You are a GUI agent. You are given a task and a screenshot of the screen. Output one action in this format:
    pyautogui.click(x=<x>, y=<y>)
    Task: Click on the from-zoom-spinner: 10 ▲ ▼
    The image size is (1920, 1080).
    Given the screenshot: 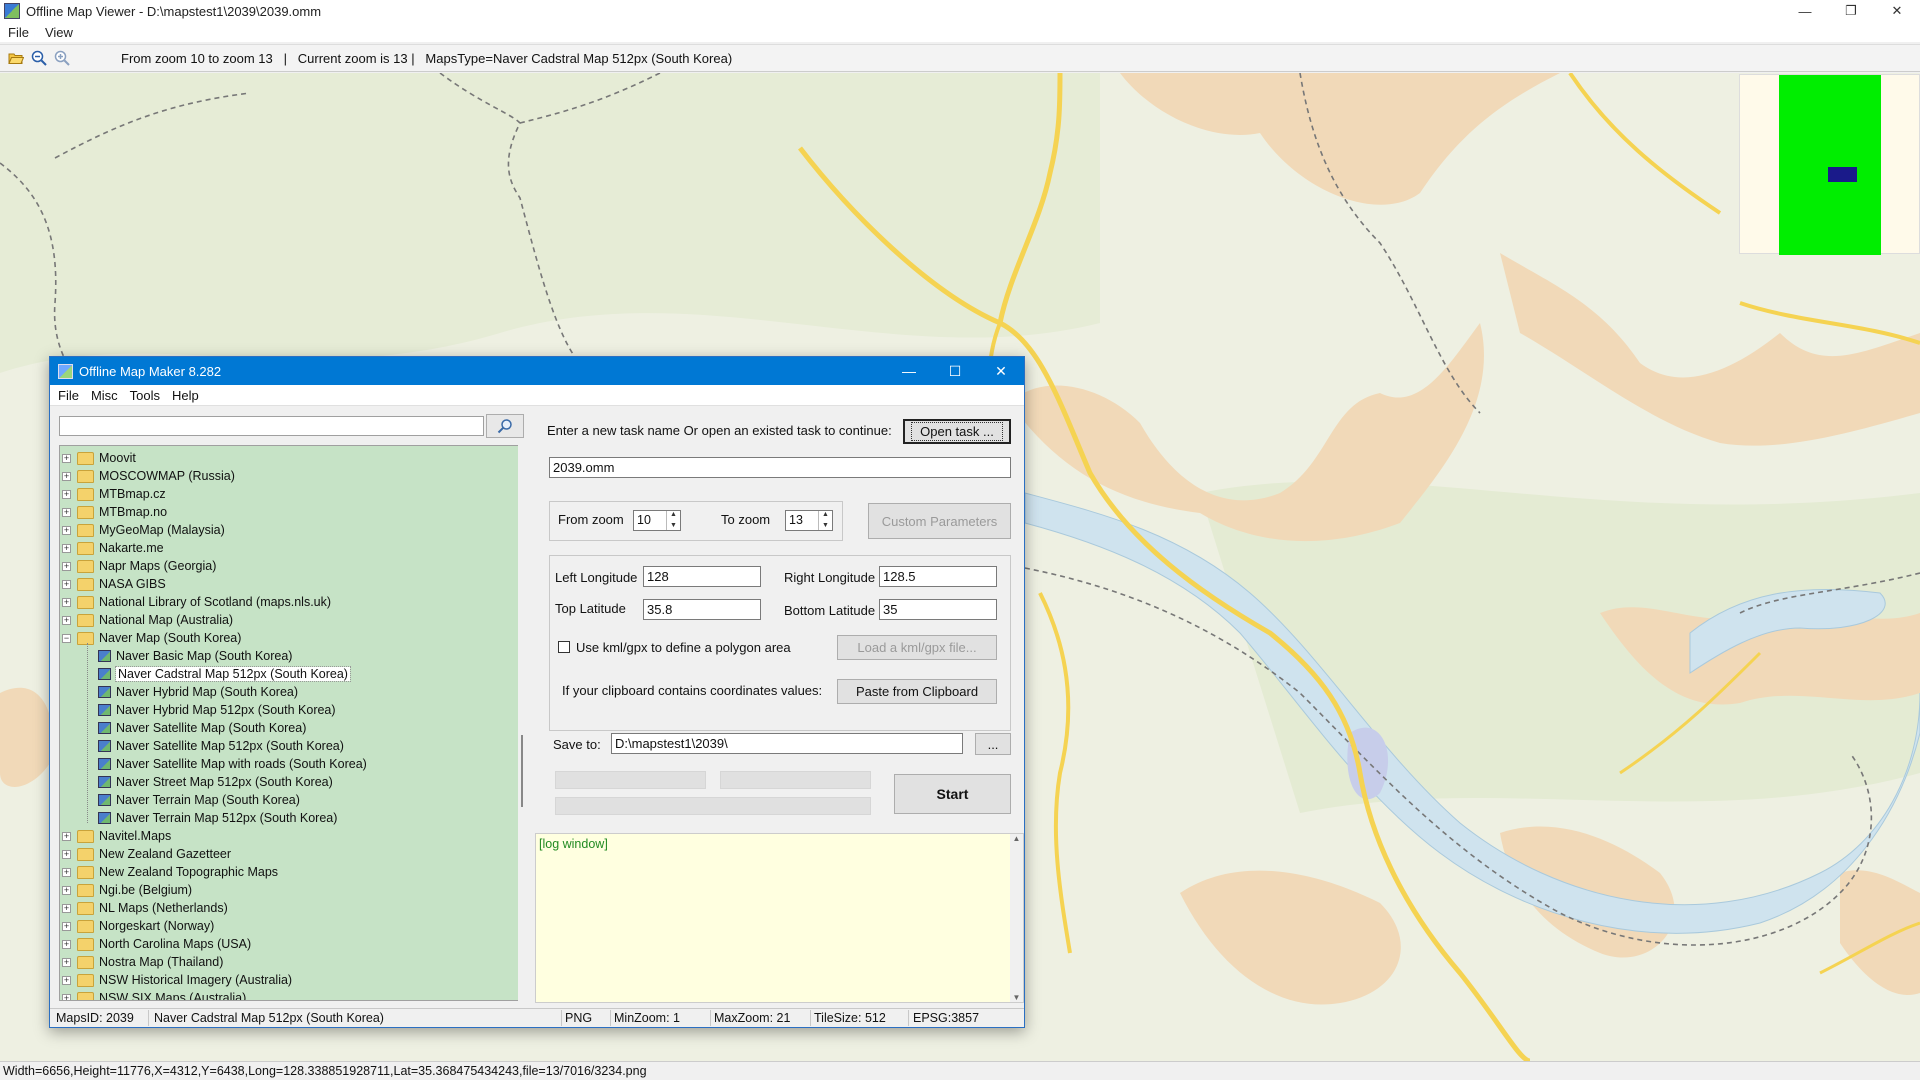 What is the action you would take?
    pyautogui.click(x=657, y=520)
    